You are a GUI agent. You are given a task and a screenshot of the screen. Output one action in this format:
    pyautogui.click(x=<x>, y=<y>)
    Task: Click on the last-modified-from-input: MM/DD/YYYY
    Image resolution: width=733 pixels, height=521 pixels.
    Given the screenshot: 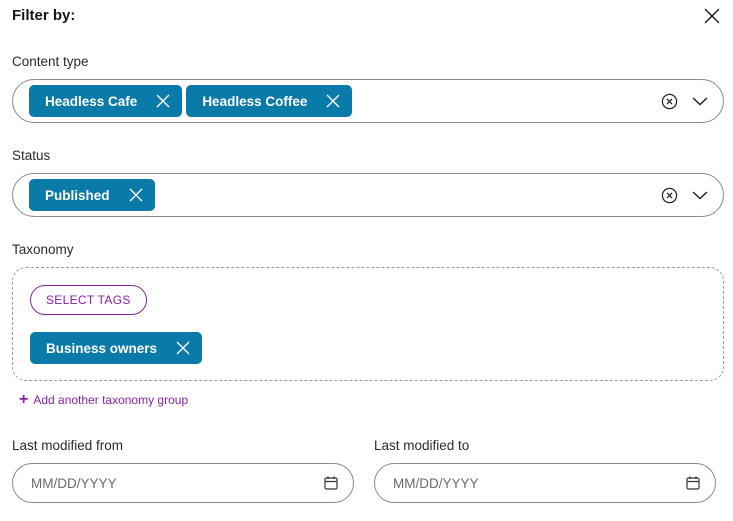 What is the action you would take?
    pyautogui.click(x=183, y=483)
    